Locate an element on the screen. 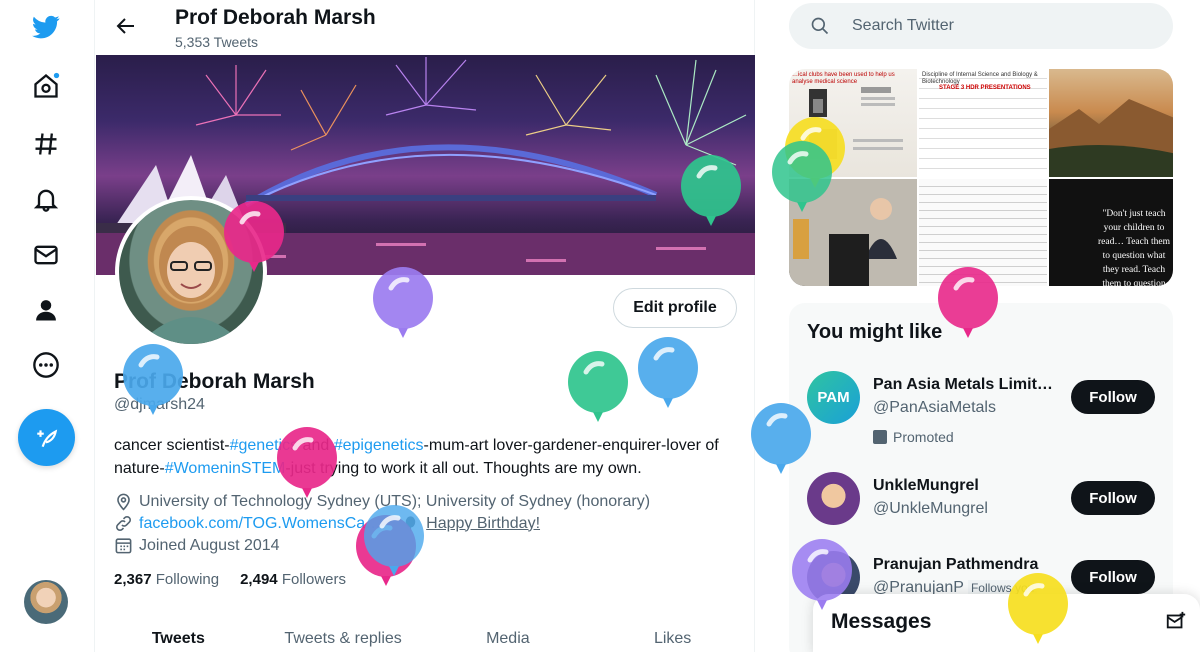  following-label: Following is located at coordinates (187, 579).